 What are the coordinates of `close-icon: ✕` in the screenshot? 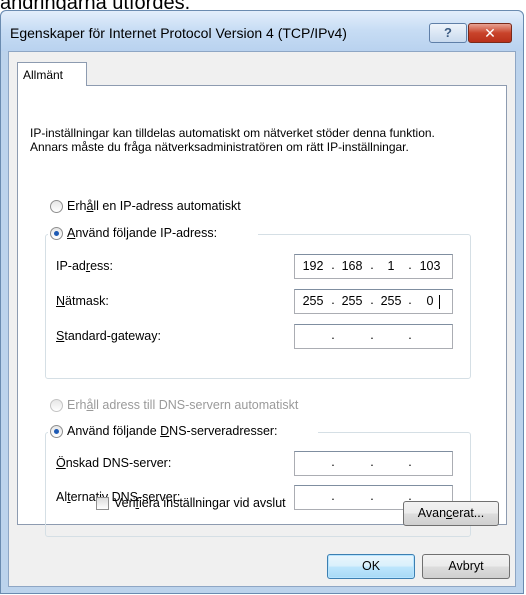 It's located at (490, 33).